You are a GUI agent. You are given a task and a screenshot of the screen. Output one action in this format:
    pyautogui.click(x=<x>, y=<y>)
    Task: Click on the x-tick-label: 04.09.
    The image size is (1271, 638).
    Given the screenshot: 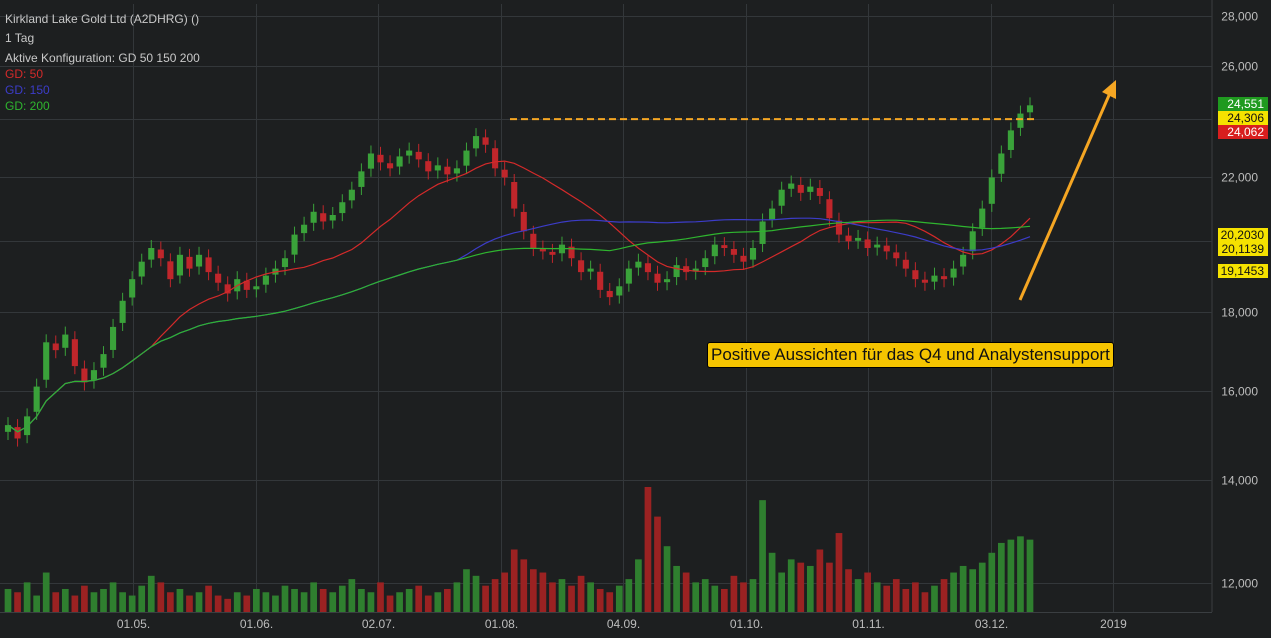 What is the action you would take?
    pyautogui.click(x=623, y=624)
    